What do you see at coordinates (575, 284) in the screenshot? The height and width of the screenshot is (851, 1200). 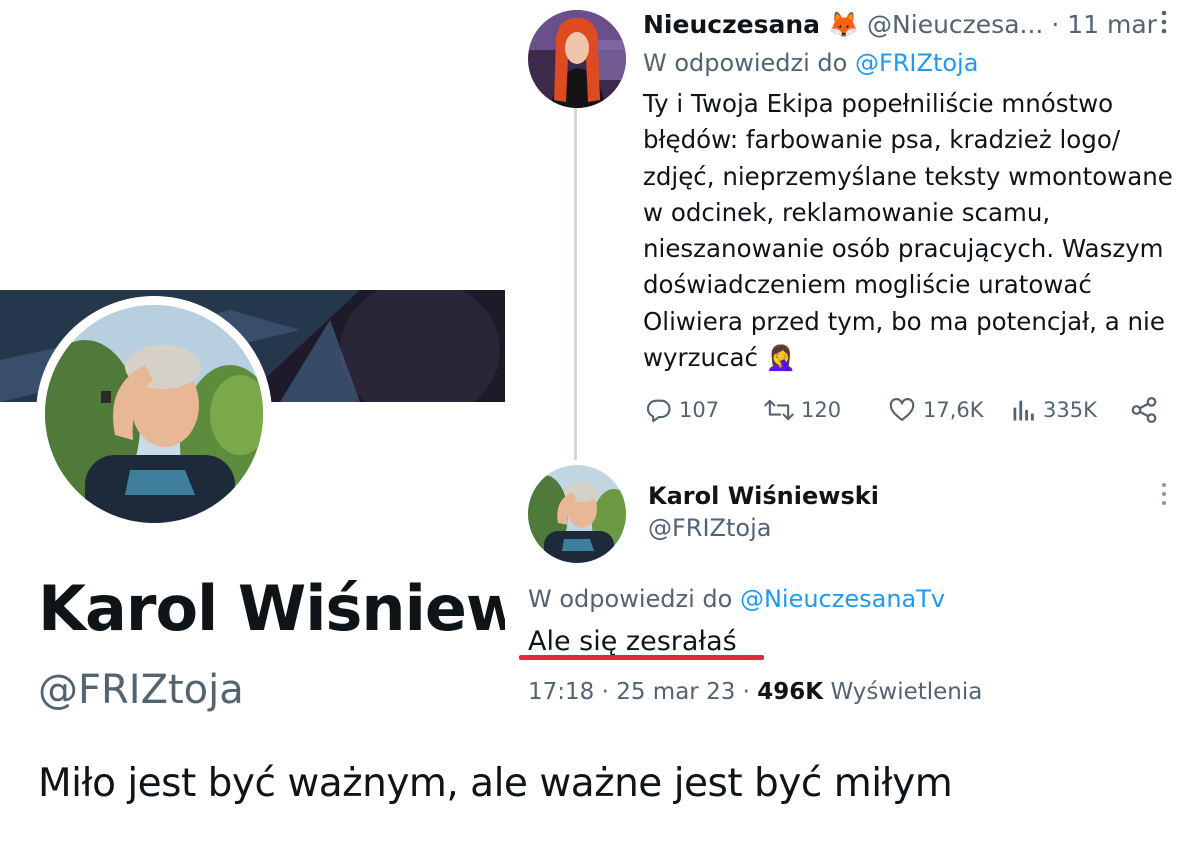 I see `thread-connector-line` at bounding box center [575, 284].